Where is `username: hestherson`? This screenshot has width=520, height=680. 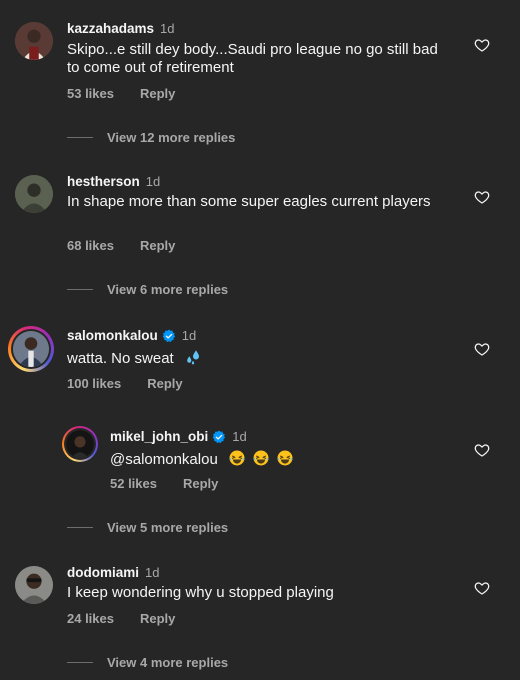 username: hestherson is located at coordinates (103, 181).